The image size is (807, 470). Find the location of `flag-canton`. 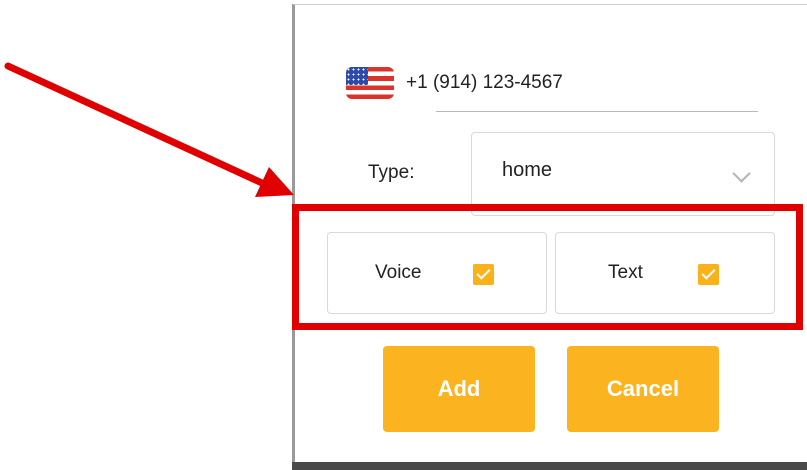

flag-canton is located at coordinates (357, 76).